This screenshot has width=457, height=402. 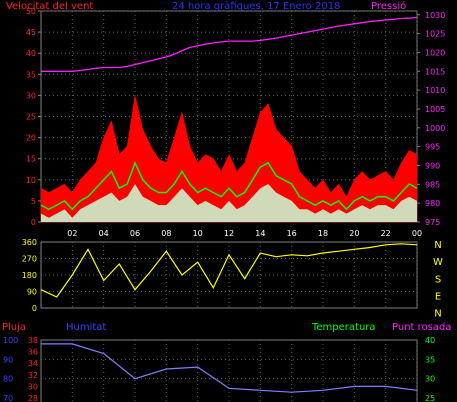 What do you see at coordinates (386, 233) in the screenshot?
I see `time-tick-label: 22` at bounding box center [386, 233].